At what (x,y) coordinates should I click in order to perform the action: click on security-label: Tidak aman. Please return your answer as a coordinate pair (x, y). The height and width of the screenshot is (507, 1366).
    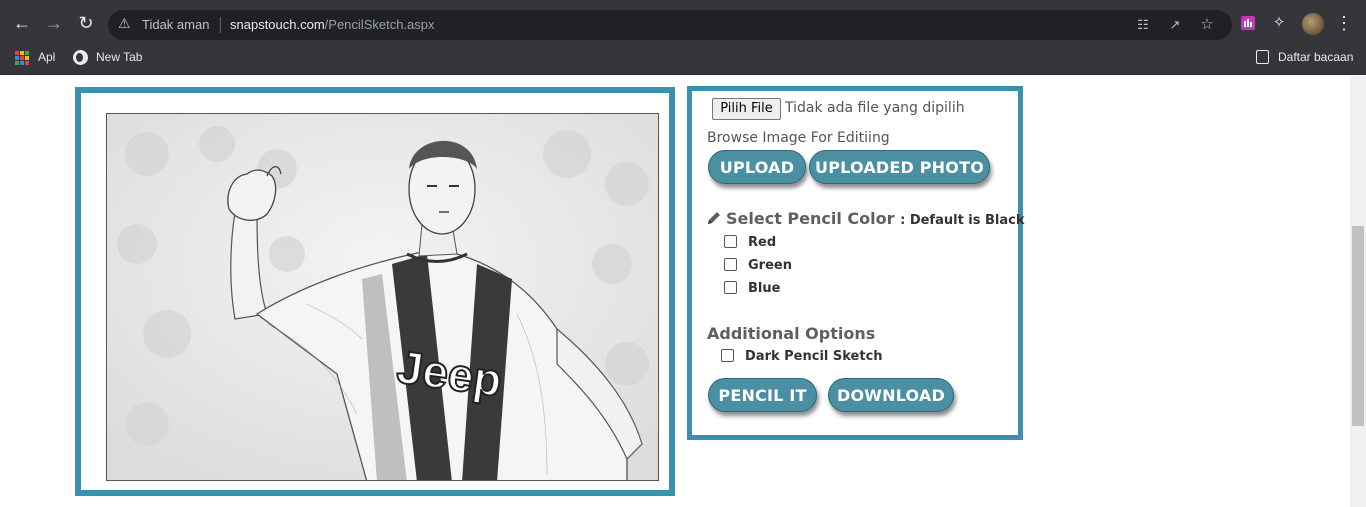
    Looking at the image, I should click on (175, 24).